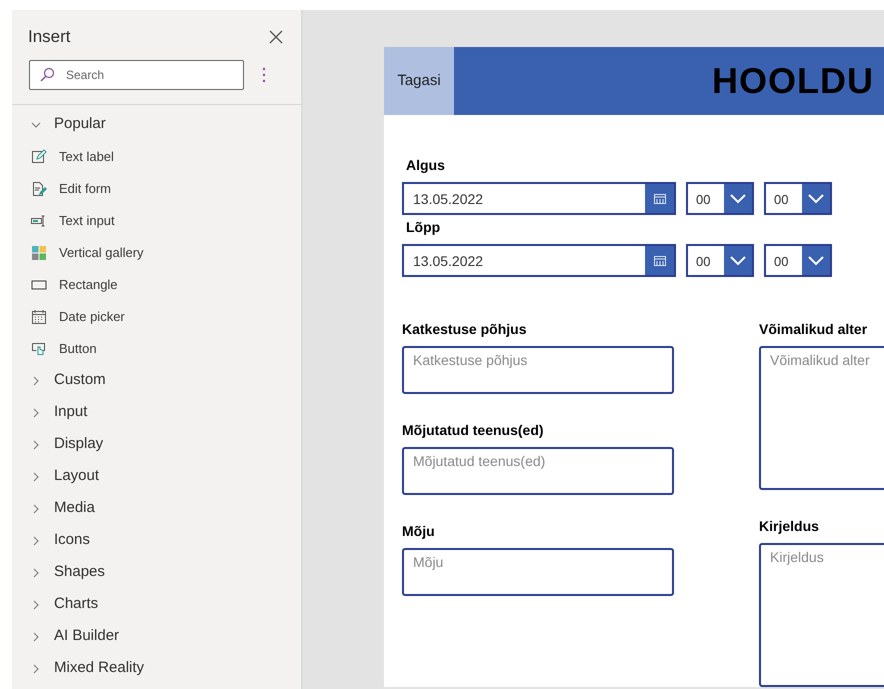 This screenshot has height=689, width=884. What do you see at coordinates (789, 526) in the screenshot?
I see `field-label: Kirjeldus` at bounding box center [789, 526].